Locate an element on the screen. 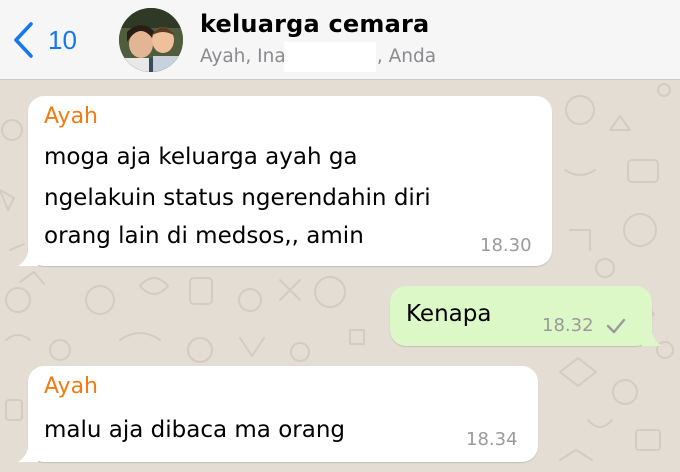 This screenshot has width=680, height=472. group-photo-image is located at coordinates (151, 40).